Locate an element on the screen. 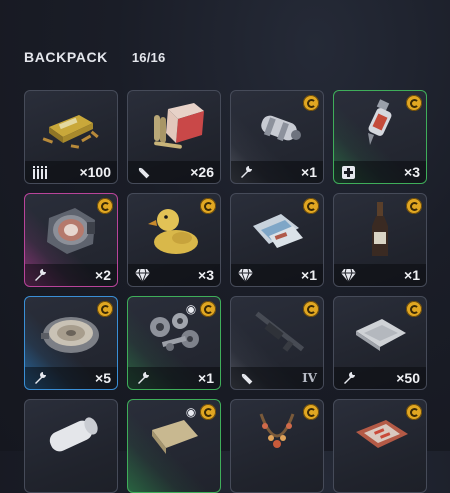  necklace-icon is located at coordinates (277, 430).